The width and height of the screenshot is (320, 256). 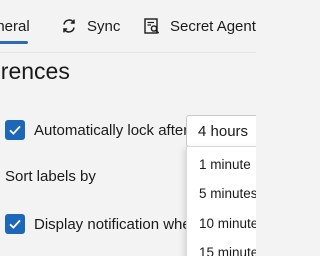 I want to click on autolock-checkbox, so click(x=15, y=130).